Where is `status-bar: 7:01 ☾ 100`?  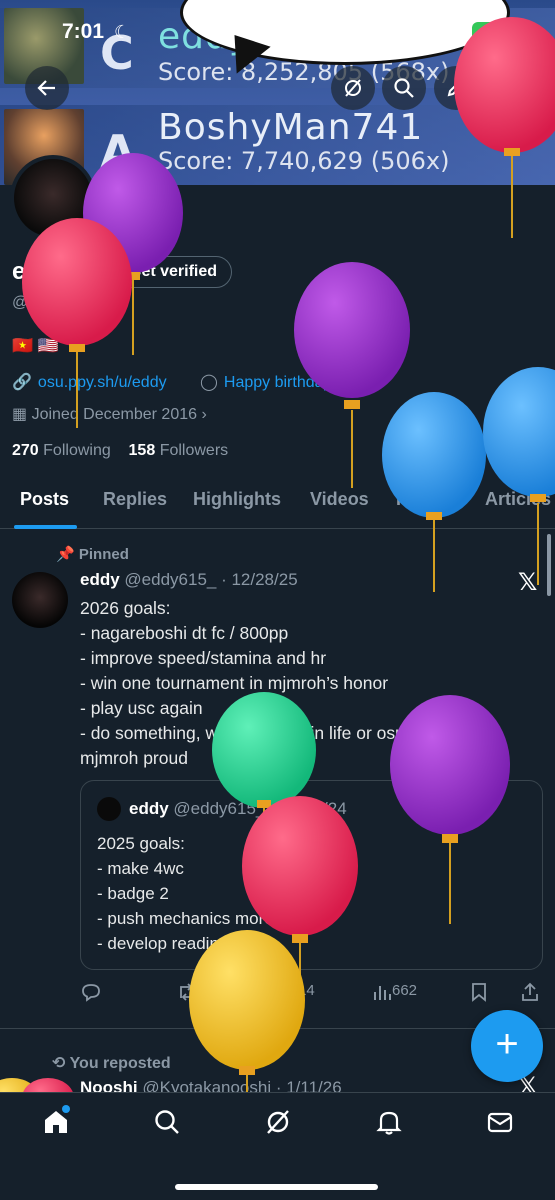 status-bar: 7:01 ☾ 100 is located at coordinates (277, 33).